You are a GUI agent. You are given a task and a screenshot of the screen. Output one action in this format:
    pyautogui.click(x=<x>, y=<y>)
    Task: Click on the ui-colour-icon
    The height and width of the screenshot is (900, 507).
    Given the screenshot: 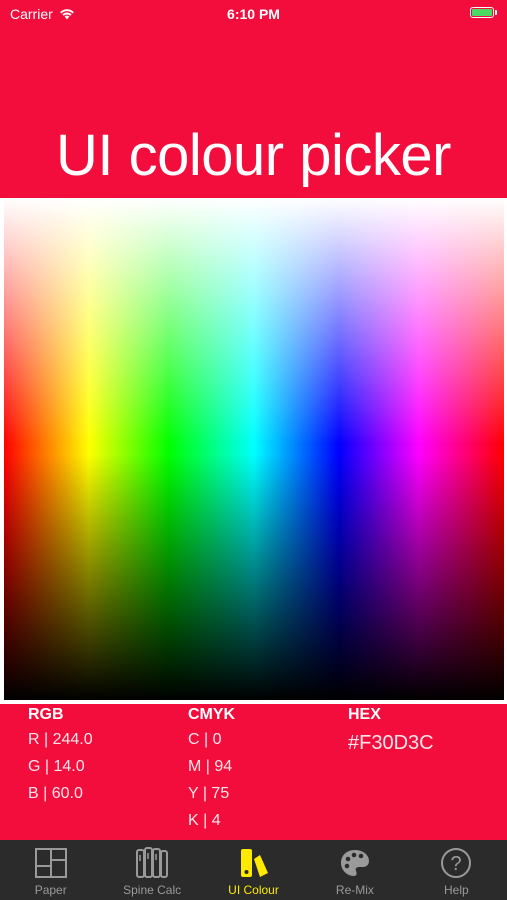 What is the action you would take?
    pyautogui.click(x=254, y=863)
    